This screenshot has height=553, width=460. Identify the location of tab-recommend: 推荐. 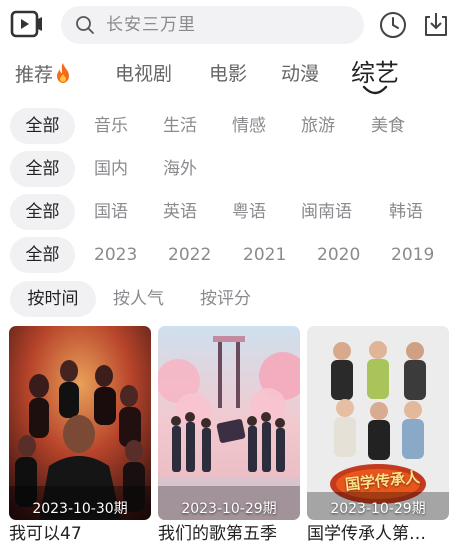
(43, 74).